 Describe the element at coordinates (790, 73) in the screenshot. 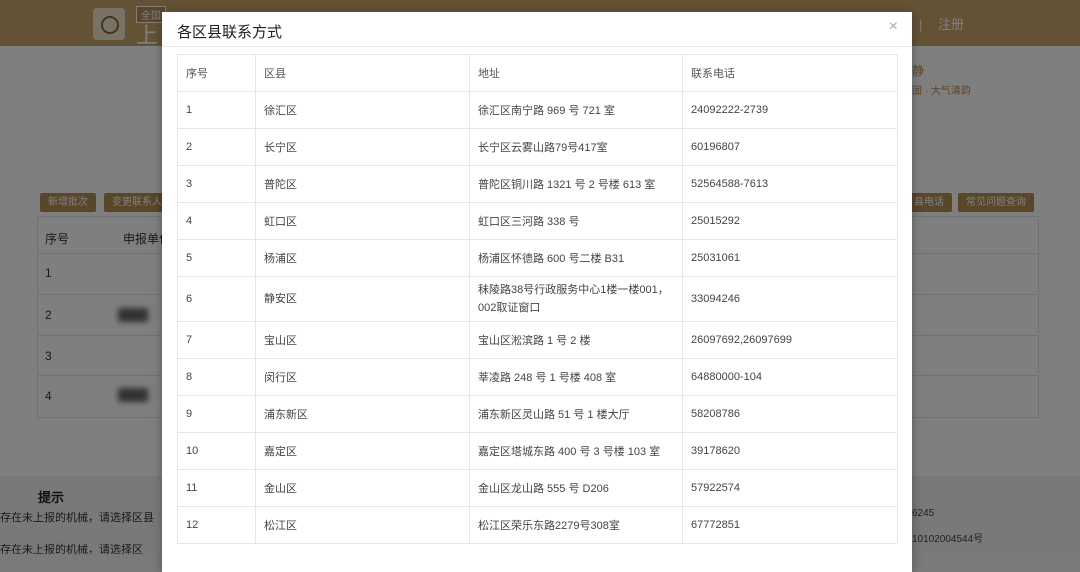

I see `column-header-phone: 联系电话` at that location.